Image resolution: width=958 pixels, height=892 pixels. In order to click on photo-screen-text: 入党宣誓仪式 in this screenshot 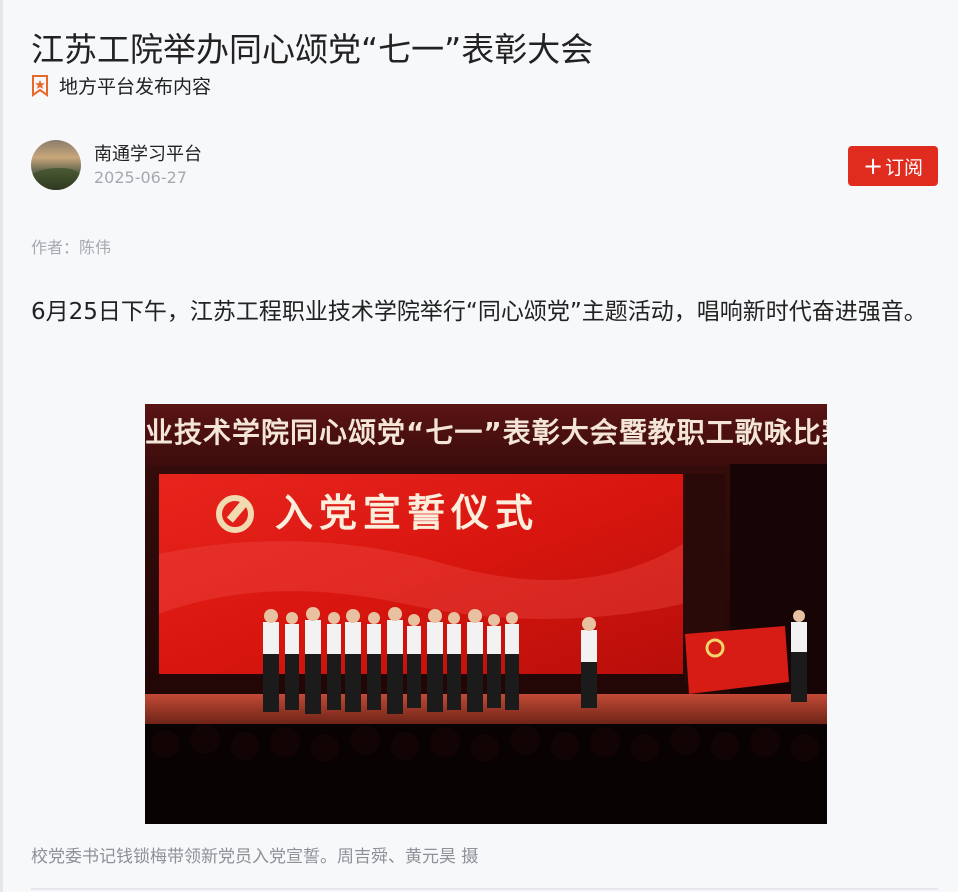, I will do `click(407, 512)`.